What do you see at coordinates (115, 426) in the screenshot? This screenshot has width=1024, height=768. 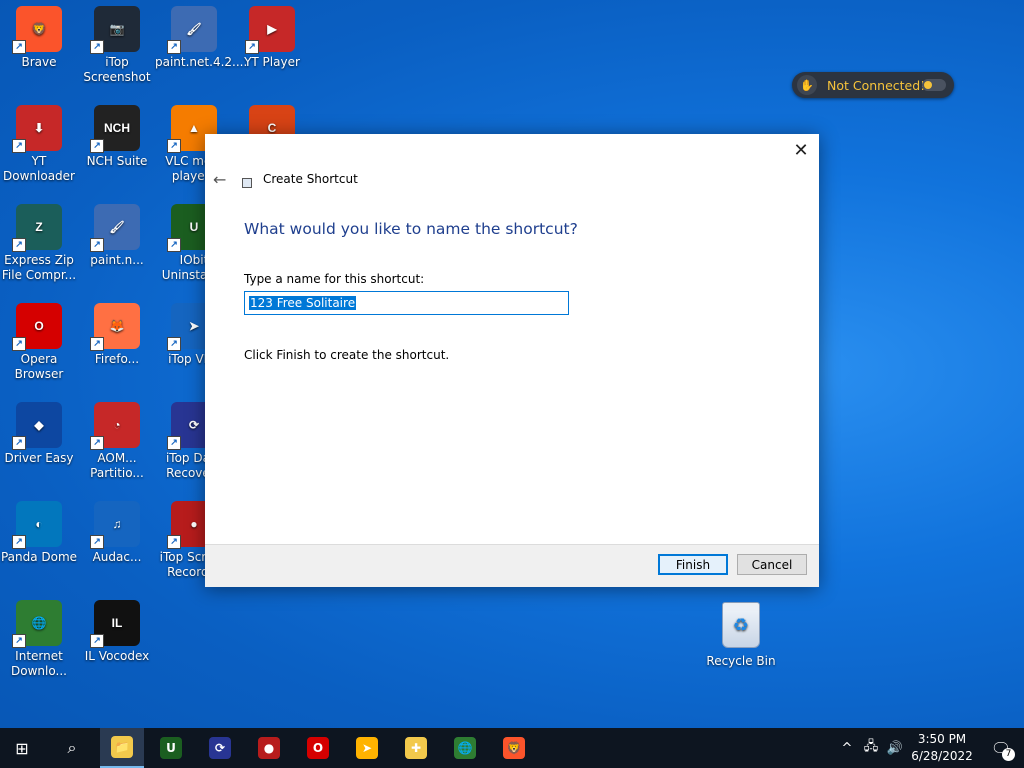 I see `app-icon: ◔ ↗` at bounding box center [115, 426].